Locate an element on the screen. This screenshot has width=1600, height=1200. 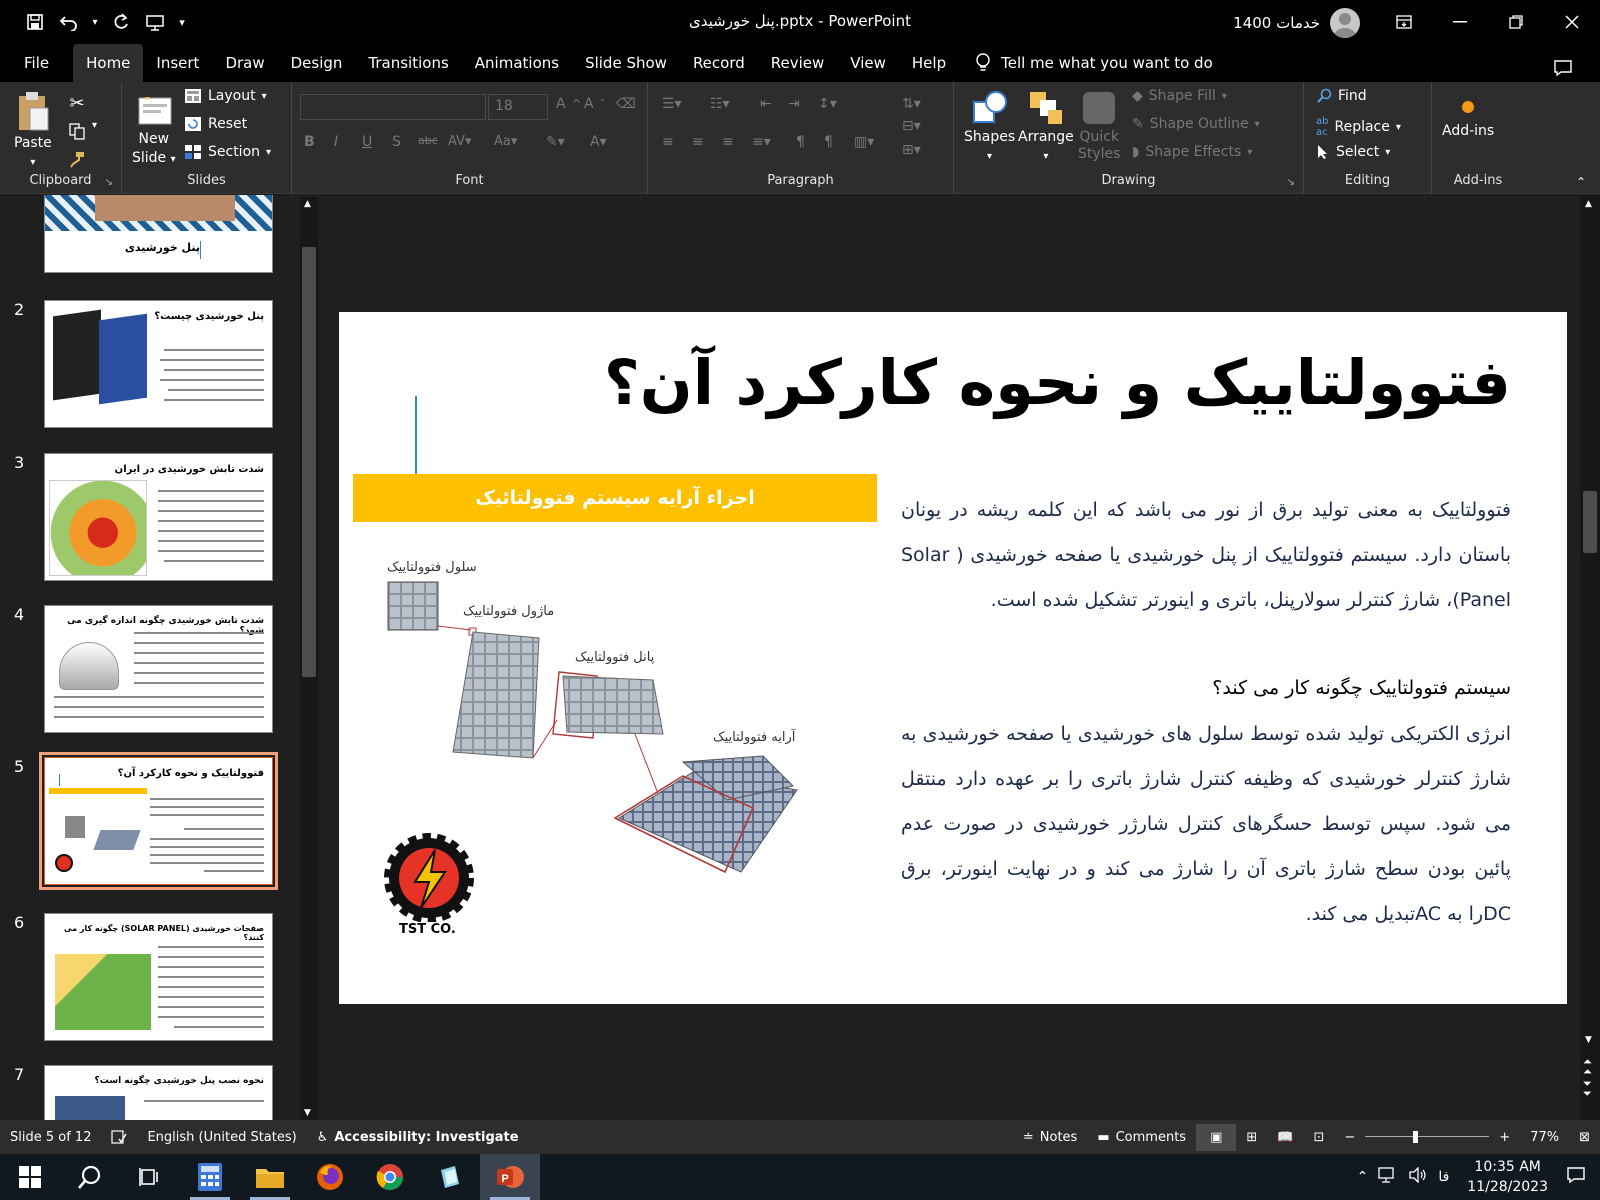
shape-outline-button: ✎ Shape Outline ▾ is located at coordinates (1196, 124).